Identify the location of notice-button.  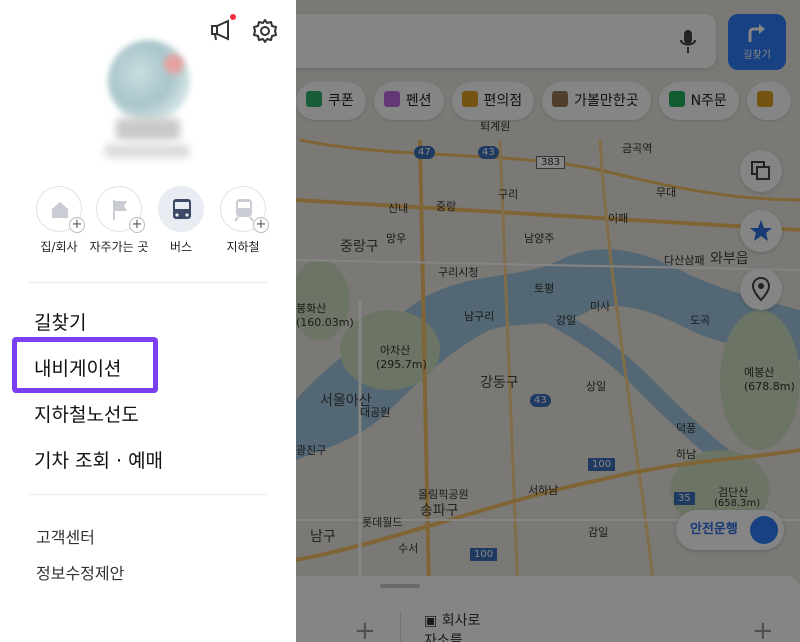
(222, 29).